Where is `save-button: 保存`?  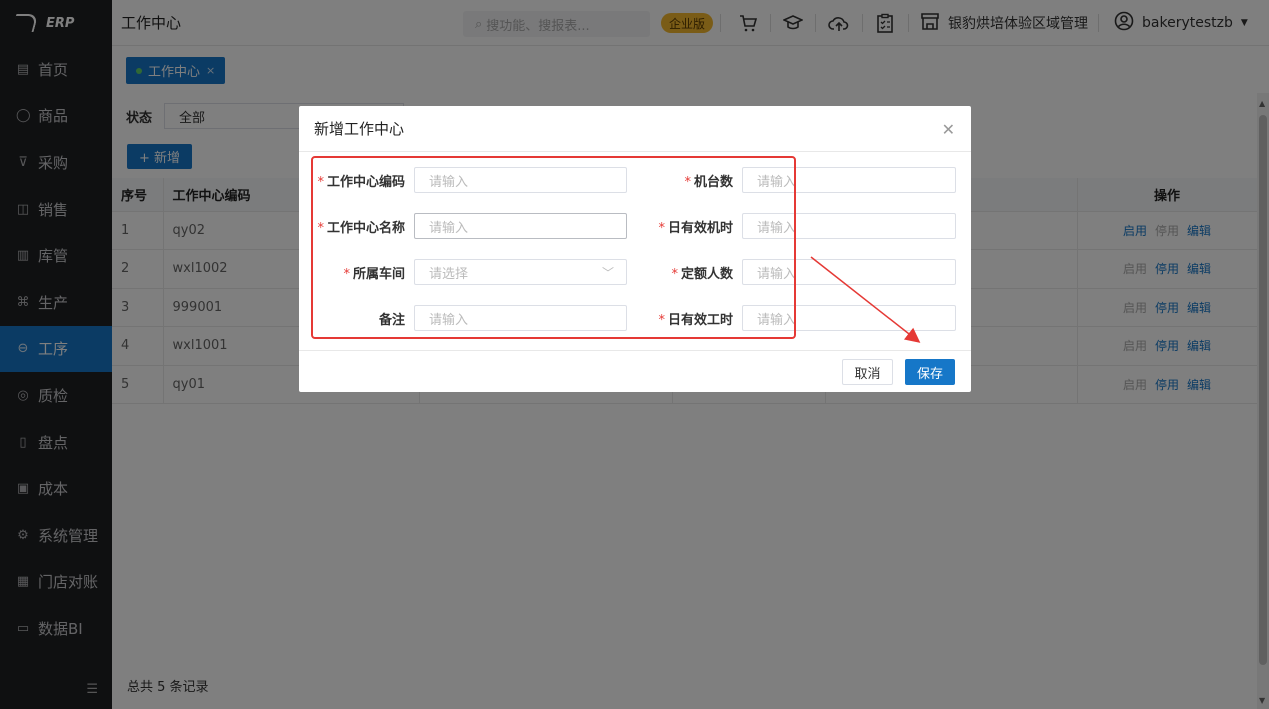 save-button: 保存 is located at coordinates (930, 372).